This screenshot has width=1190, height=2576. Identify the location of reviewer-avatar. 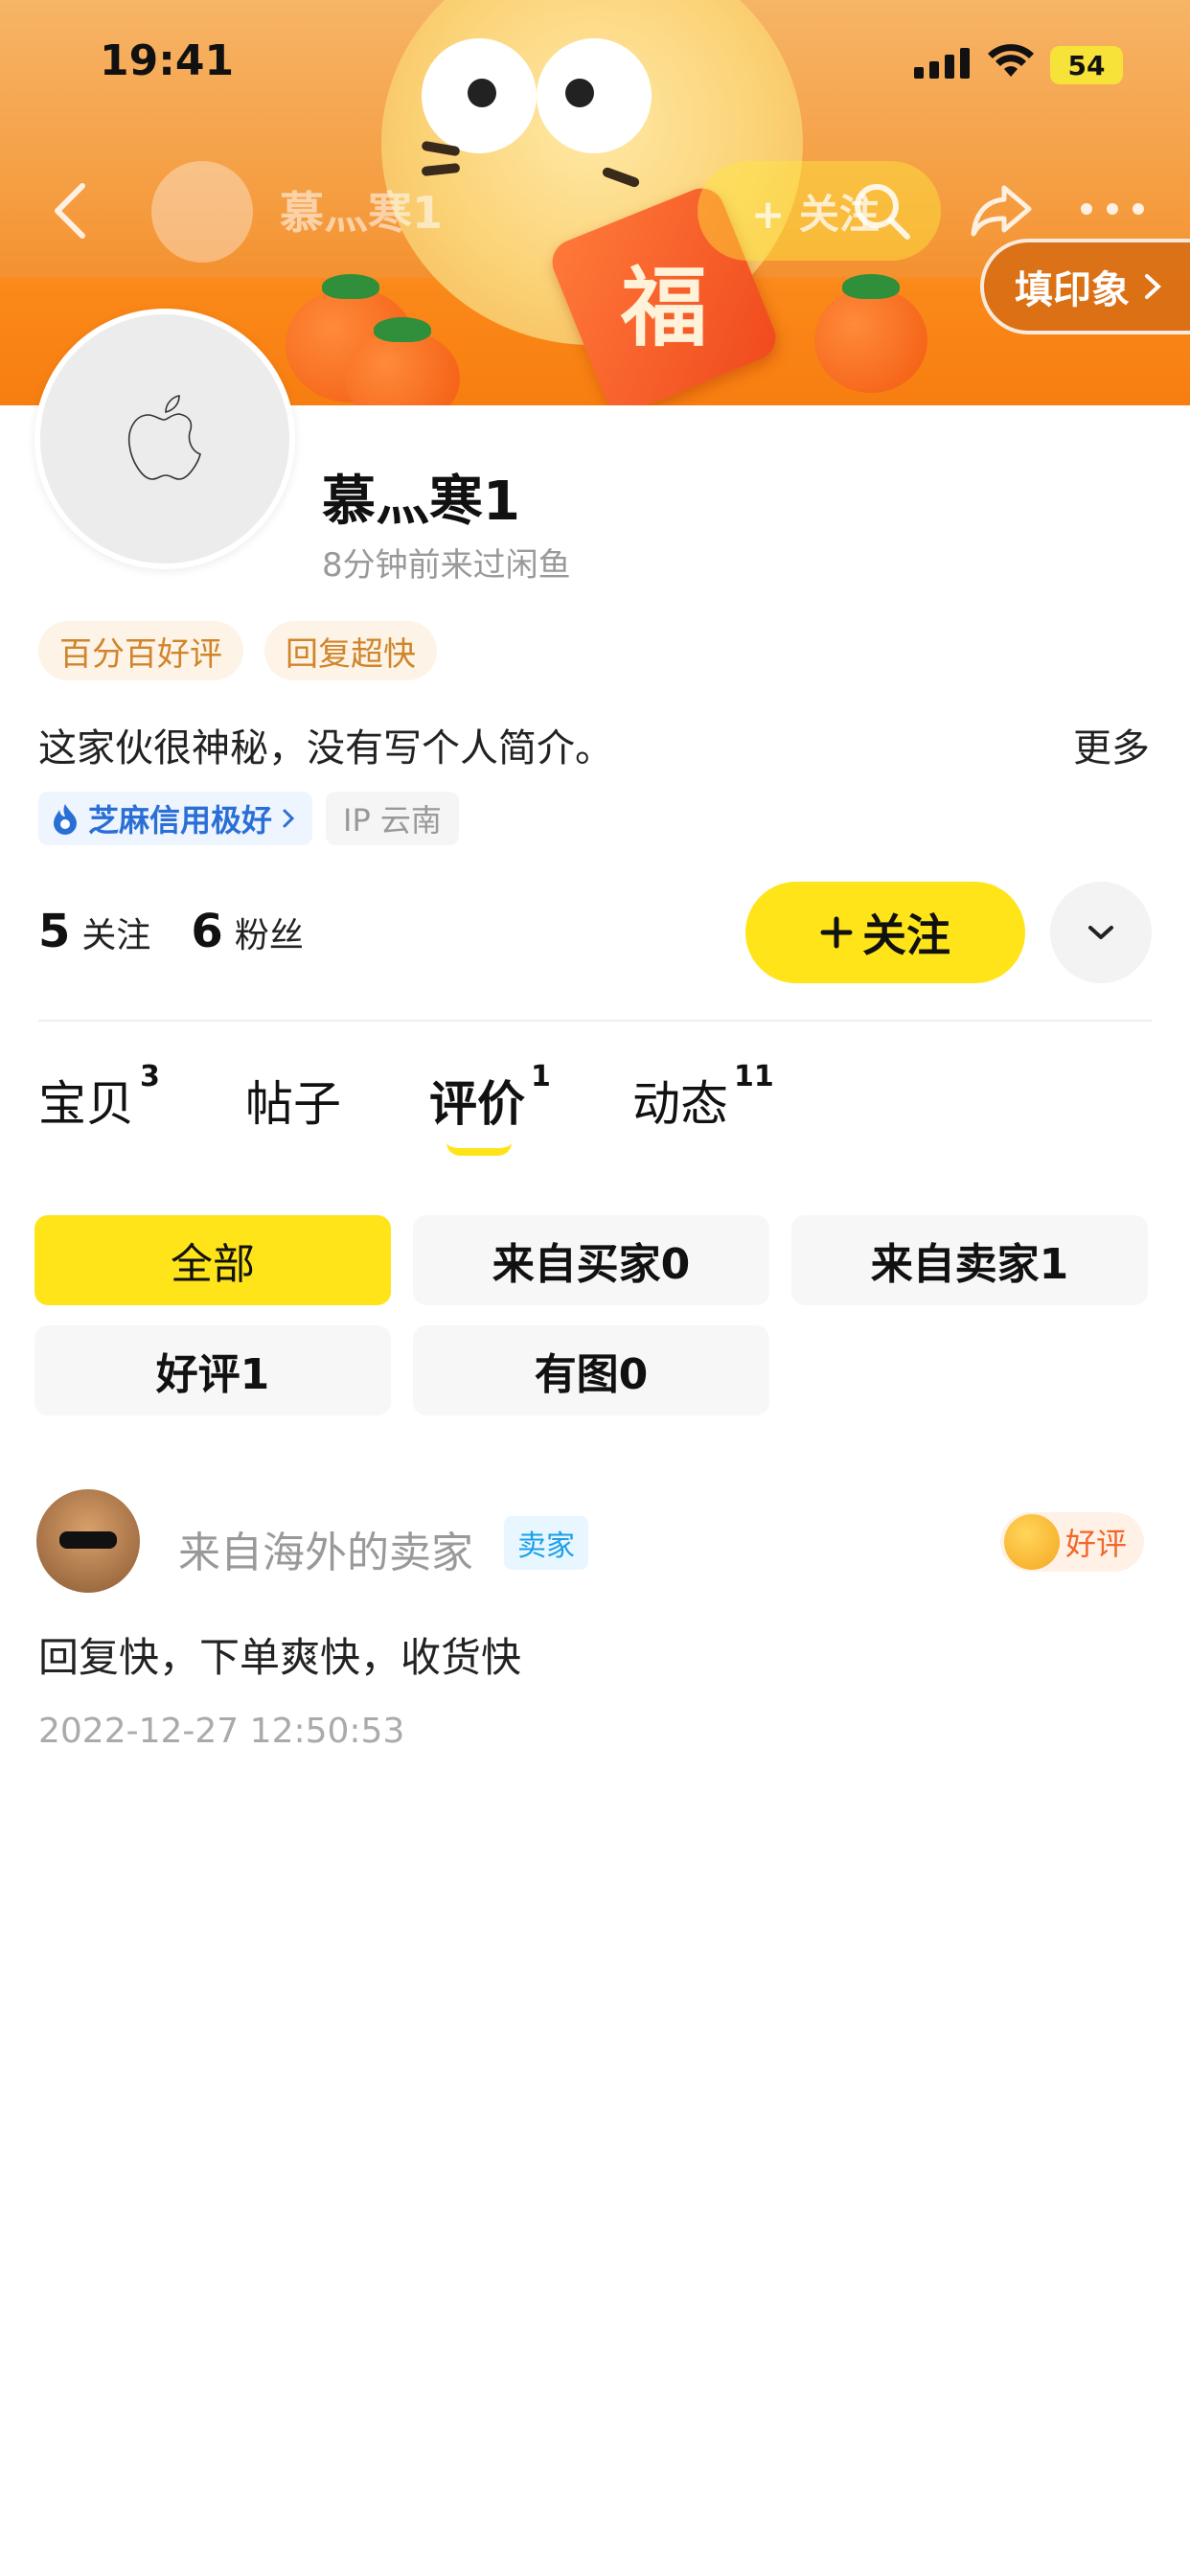
(88, 1541).